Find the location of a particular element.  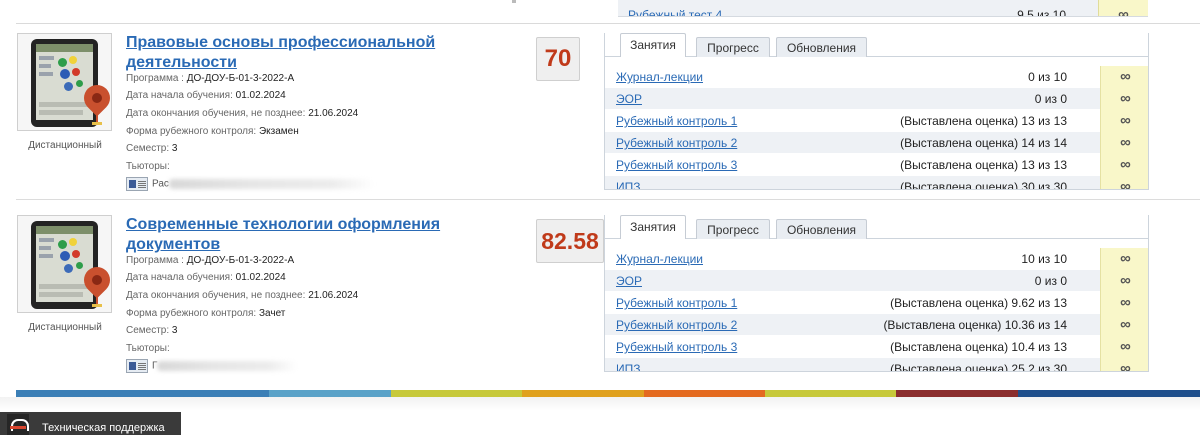

previous-course-row: Рубежный тест 4 9.5 из 10 ∞ is located at coordinates (883, 8).